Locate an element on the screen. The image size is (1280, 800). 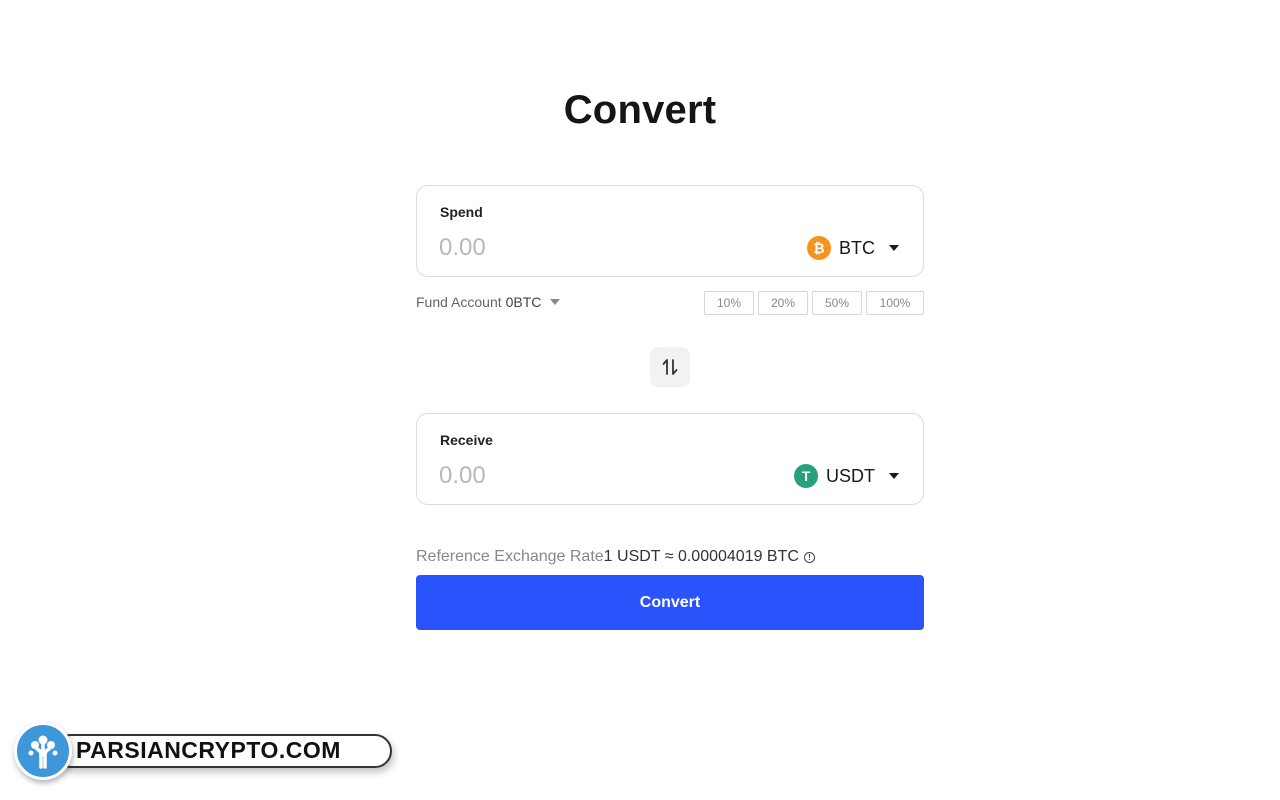
info-icon: ! is located at coordinates (809, 557).